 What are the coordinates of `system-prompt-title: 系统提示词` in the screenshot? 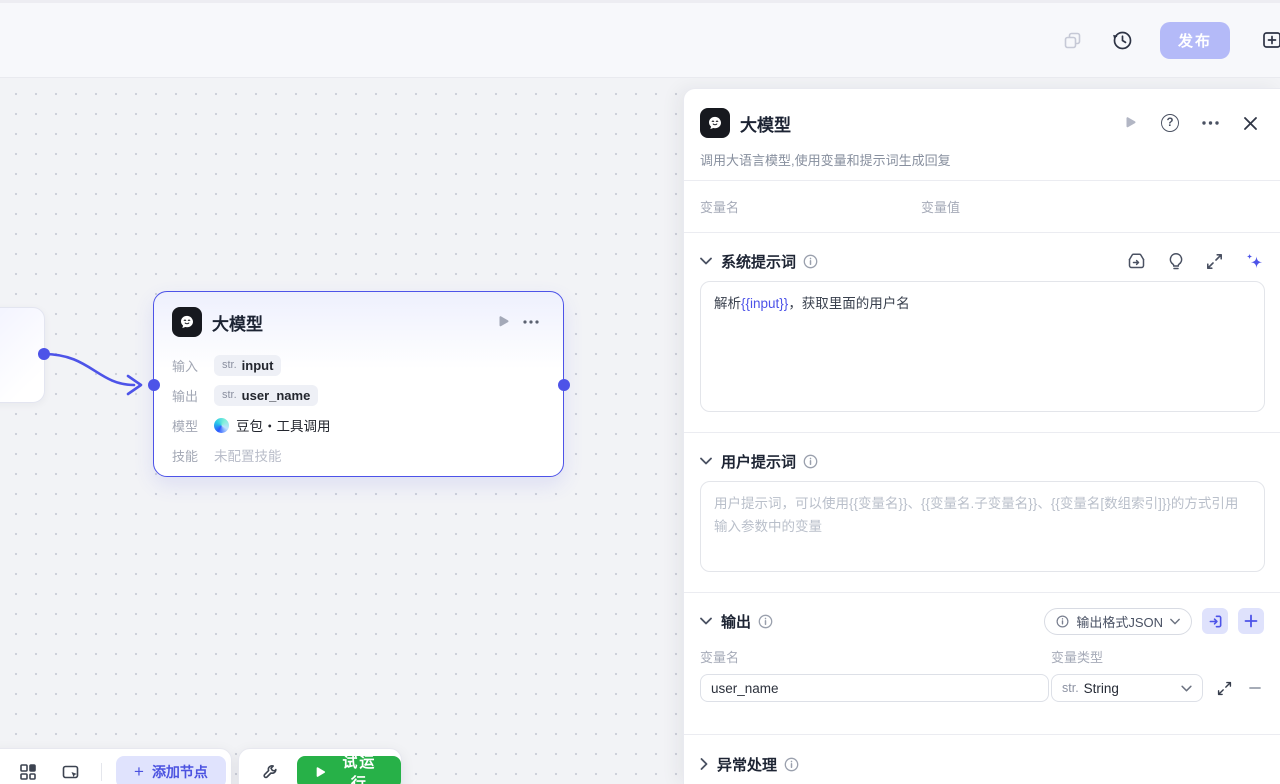 It's located at (759, 262).